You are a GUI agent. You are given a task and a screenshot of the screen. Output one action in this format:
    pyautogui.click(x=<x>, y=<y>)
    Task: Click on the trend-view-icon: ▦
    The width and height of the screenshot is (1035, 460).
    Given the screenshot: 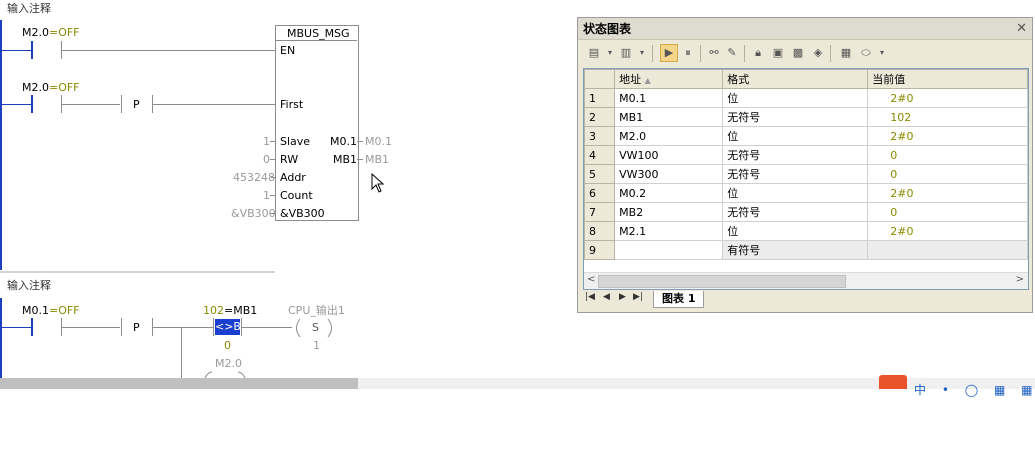 What is the action you would take?
    pyautogui.click(x=846, y=53)
    